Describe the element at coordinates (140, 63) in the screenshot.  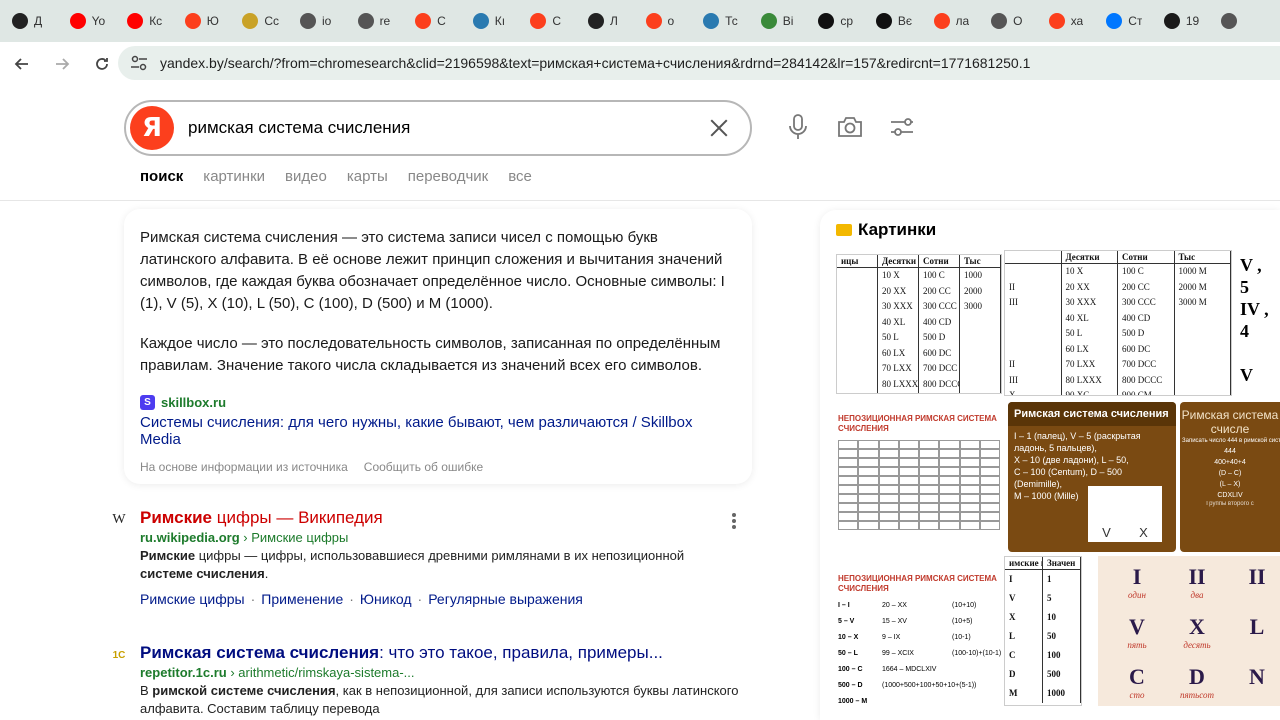
I see `site-info-icon` at that location.